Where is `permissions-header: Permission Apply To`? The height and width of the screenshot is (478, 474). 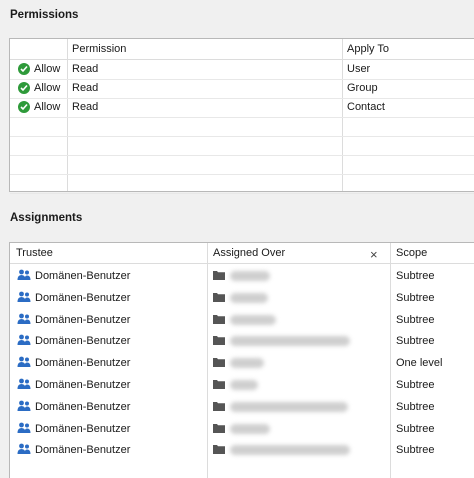
permissions-header: Permission Apply To is located at coordinates (242, 49).